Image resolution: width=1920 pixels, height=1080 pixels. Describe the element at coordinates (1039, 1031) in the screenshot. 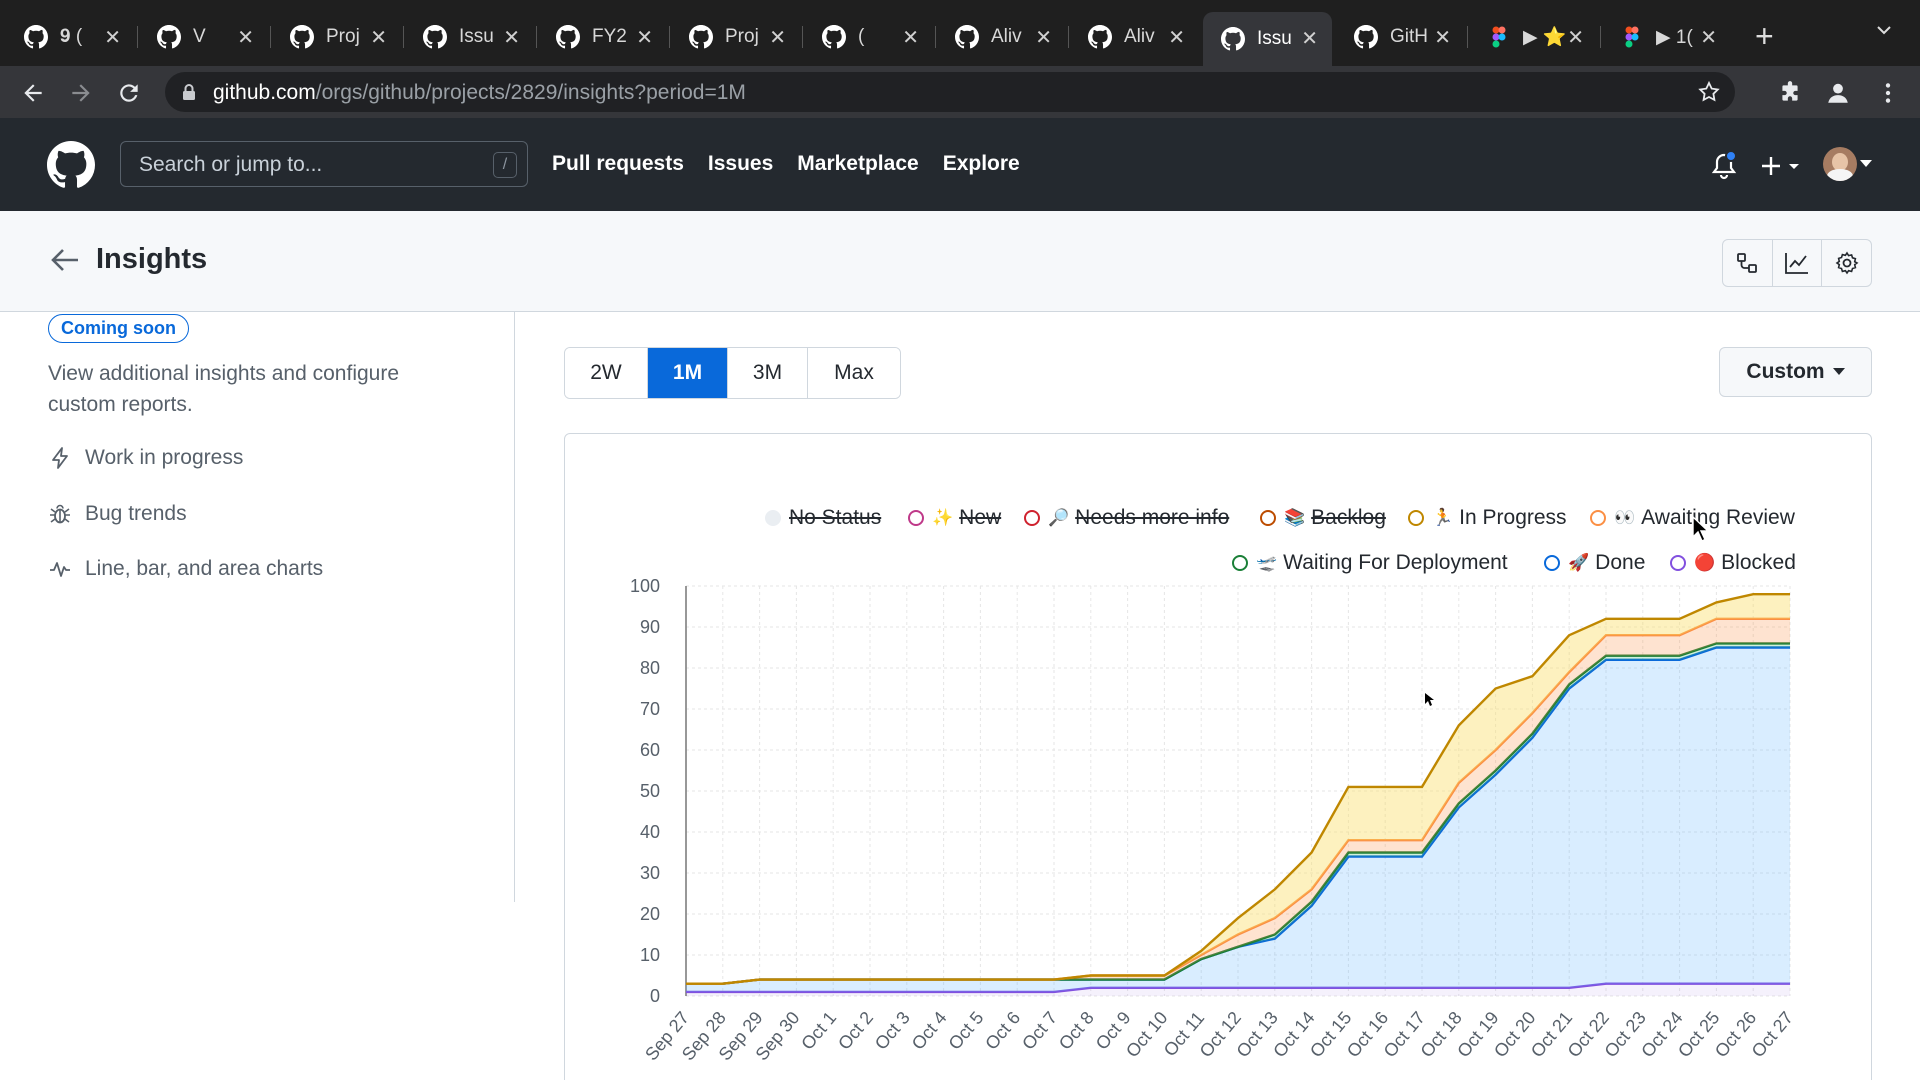

I see `x-tick-label: Oct 7` at that location.